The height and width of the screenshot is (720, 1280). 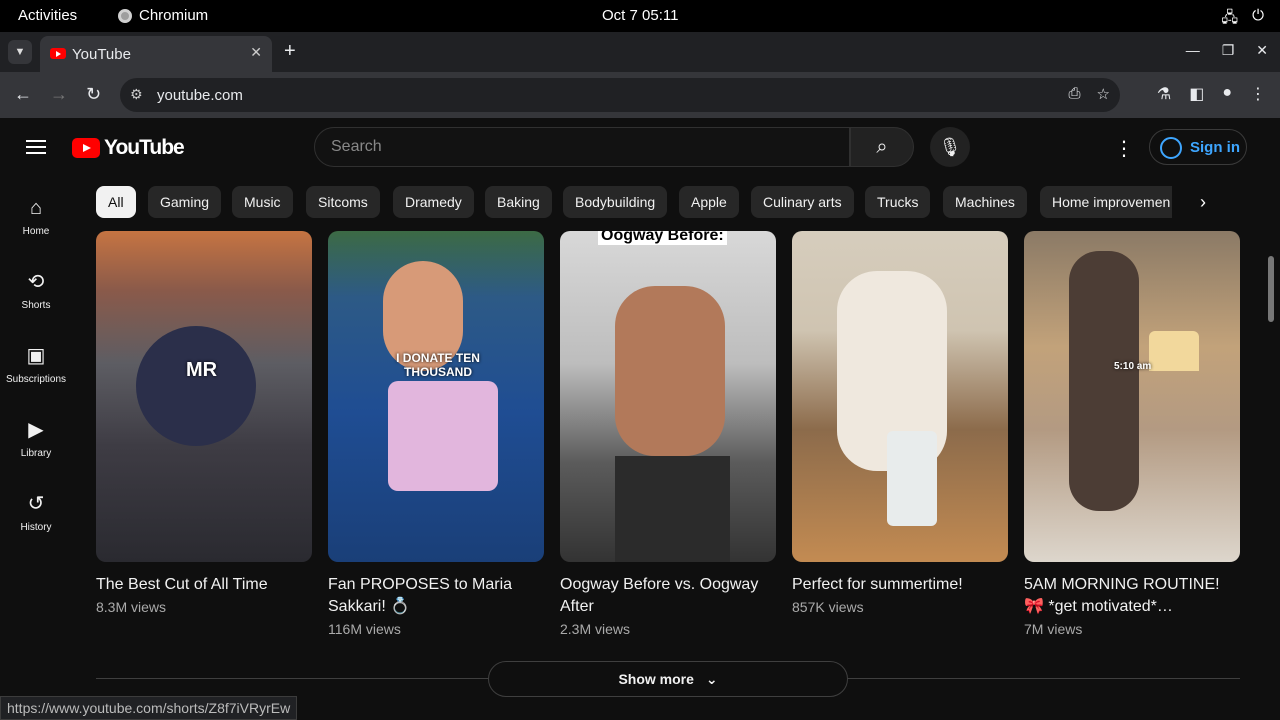 What do you see at coordinates (1171, 148) in the screenshot?
I see `account-icon` at bounding box center [1171, 148].